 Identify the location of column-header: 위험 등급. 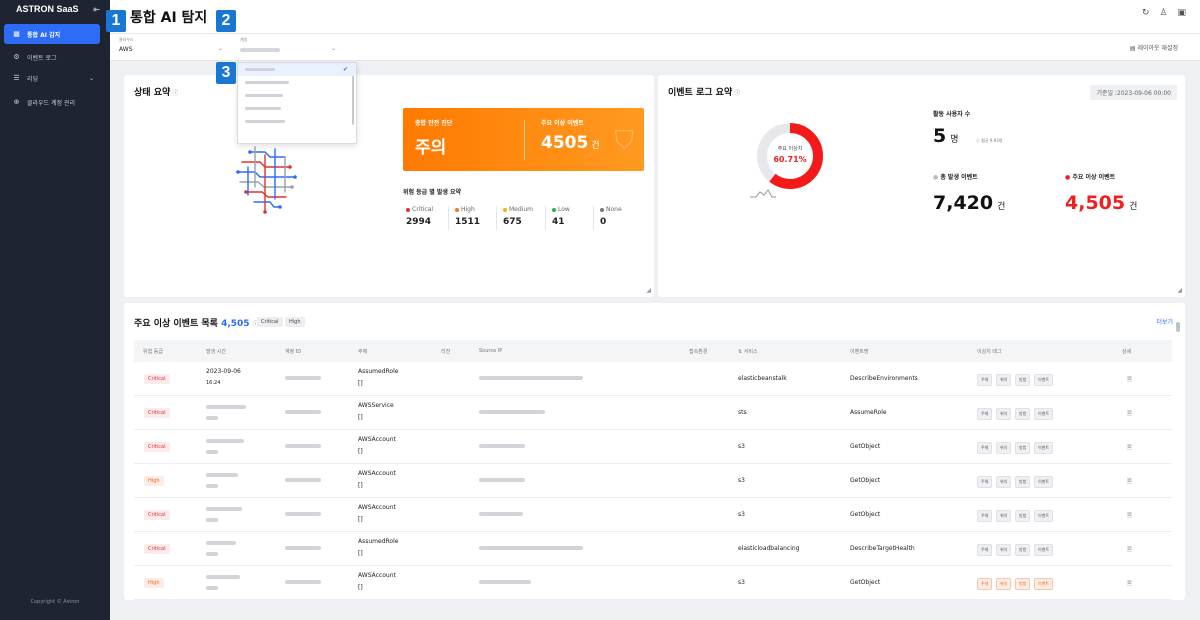
(153, 351).